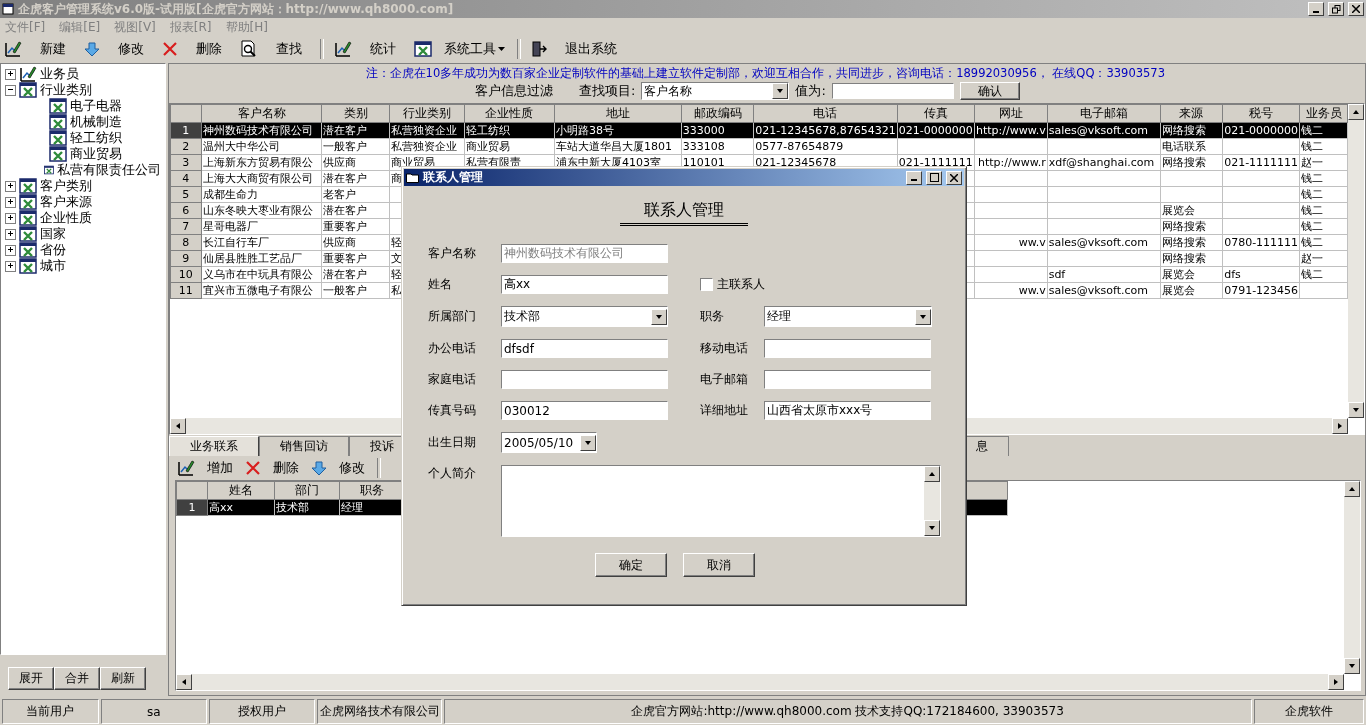  What do you see at coordinates (825, 113) in the screenshot?
I see `column-header: 电话` at bounding box center [825, 113].